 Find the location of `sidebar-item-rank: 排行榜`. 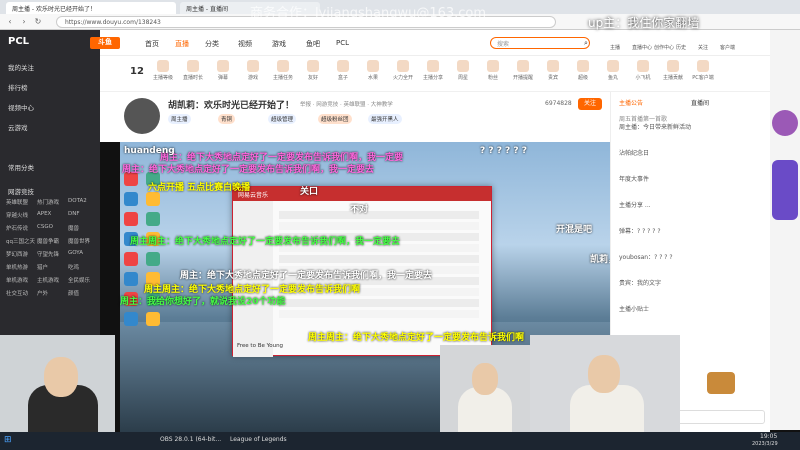

sidebar-item-rank: 排行榜 is located at coordinates (18, 87).